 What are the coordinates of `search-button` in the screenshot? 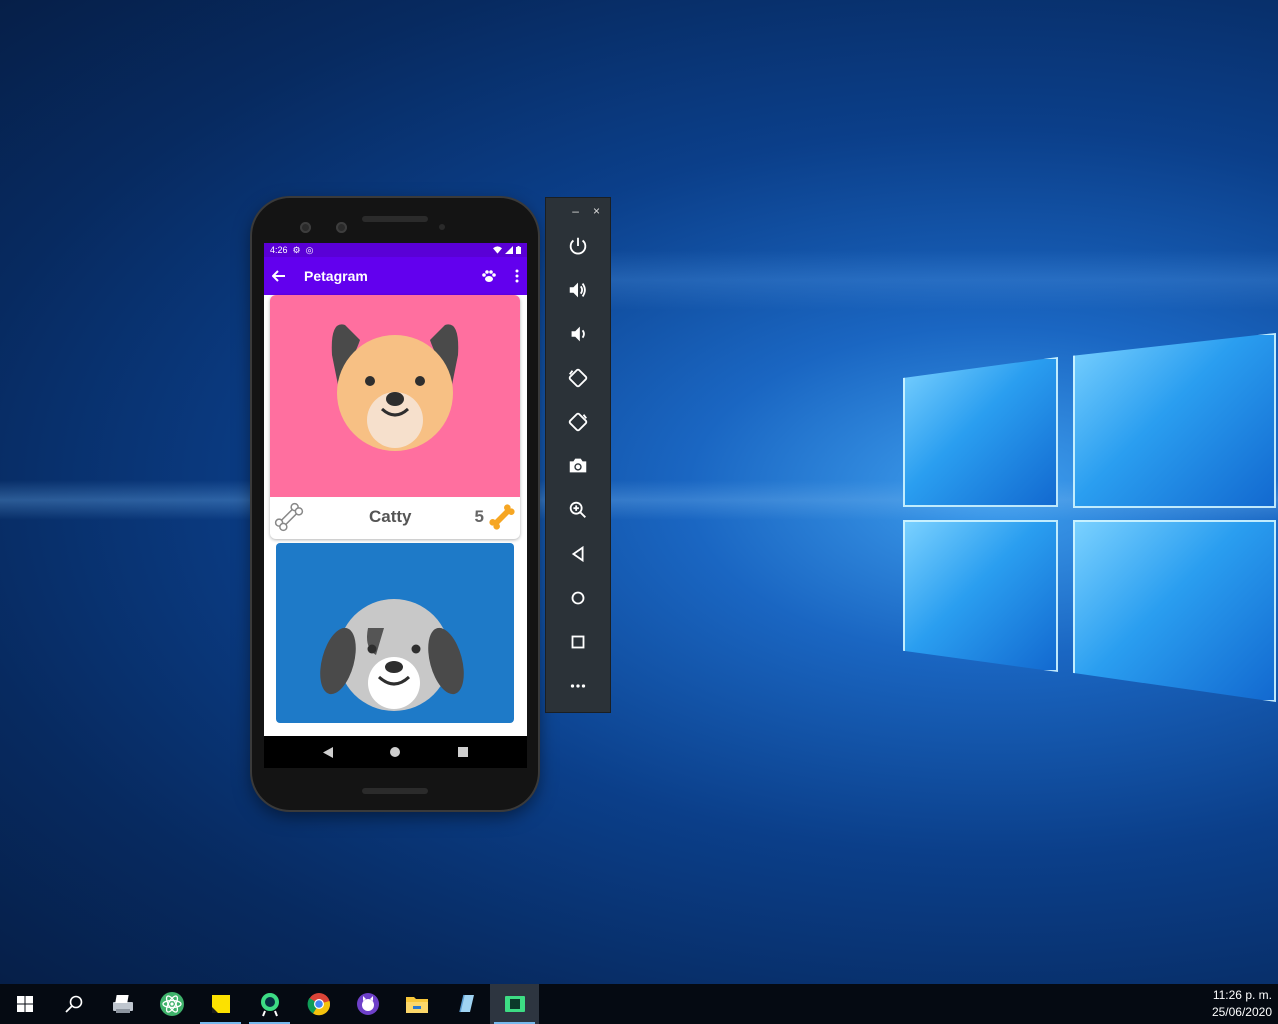 It's located at (73, 1004).